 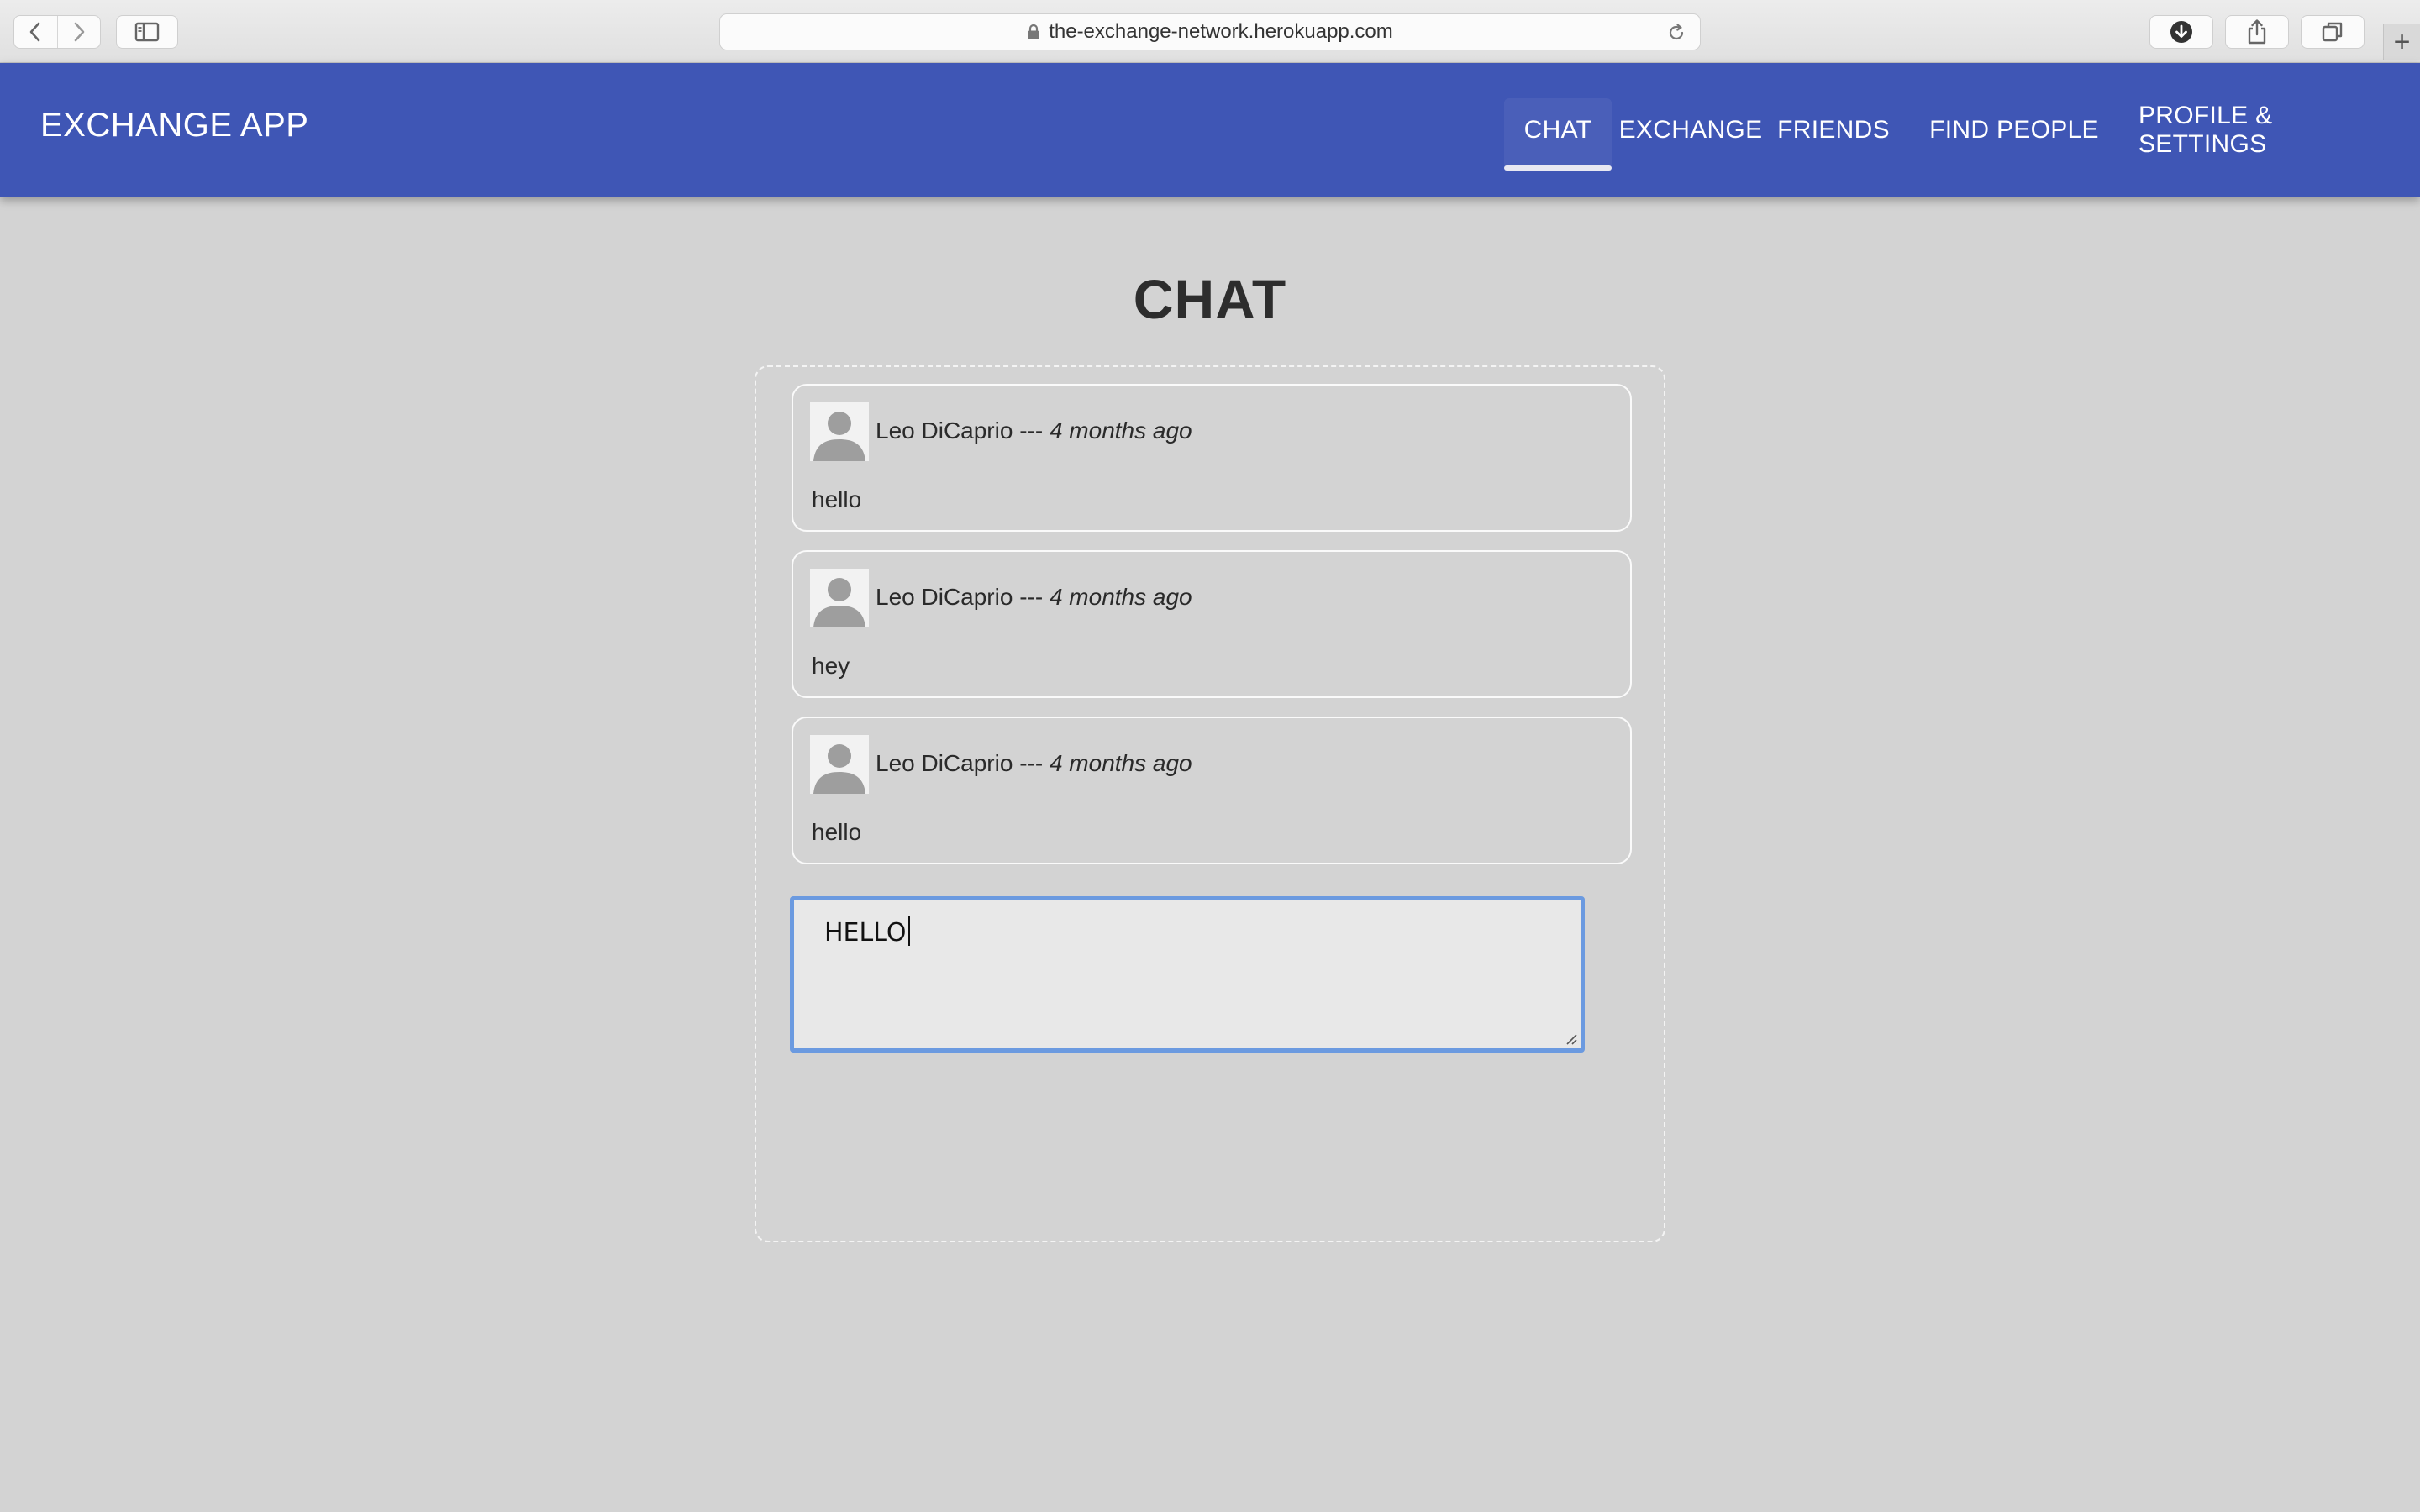 I want to click on nav-friends: FRIENDS, so click(x=1833, y=130).